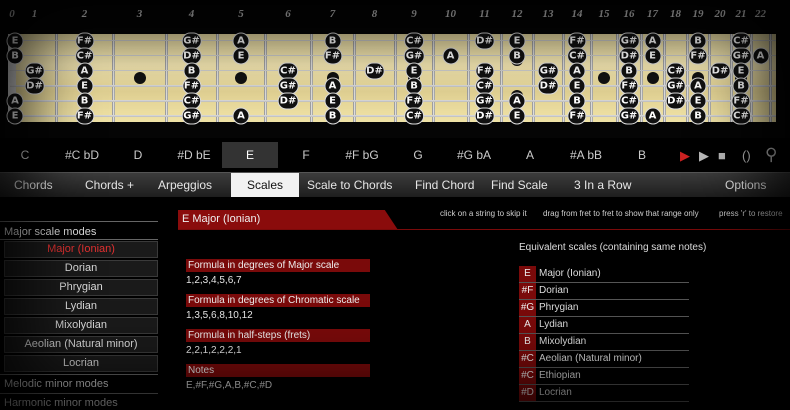 This screenshot has height=410, width=790. What do you see at coordinates (604, 291) in the screenshot?
I see `equivalent-row: #F Dorian` at bounding box center [604, 291].